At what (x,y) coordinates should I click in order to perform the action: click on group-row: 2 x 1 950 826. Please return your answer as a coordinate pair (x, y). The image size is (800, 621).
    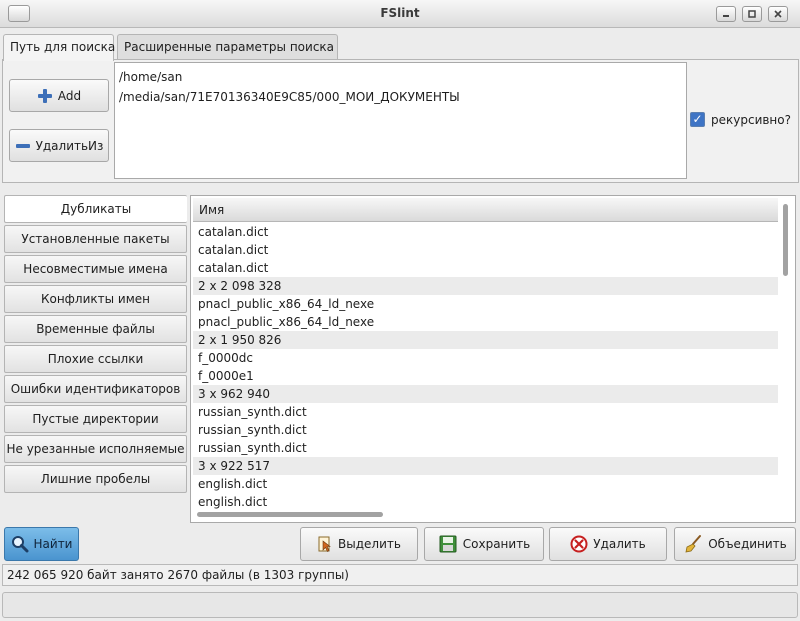
    Looking at the image, I should click on (485, 340).